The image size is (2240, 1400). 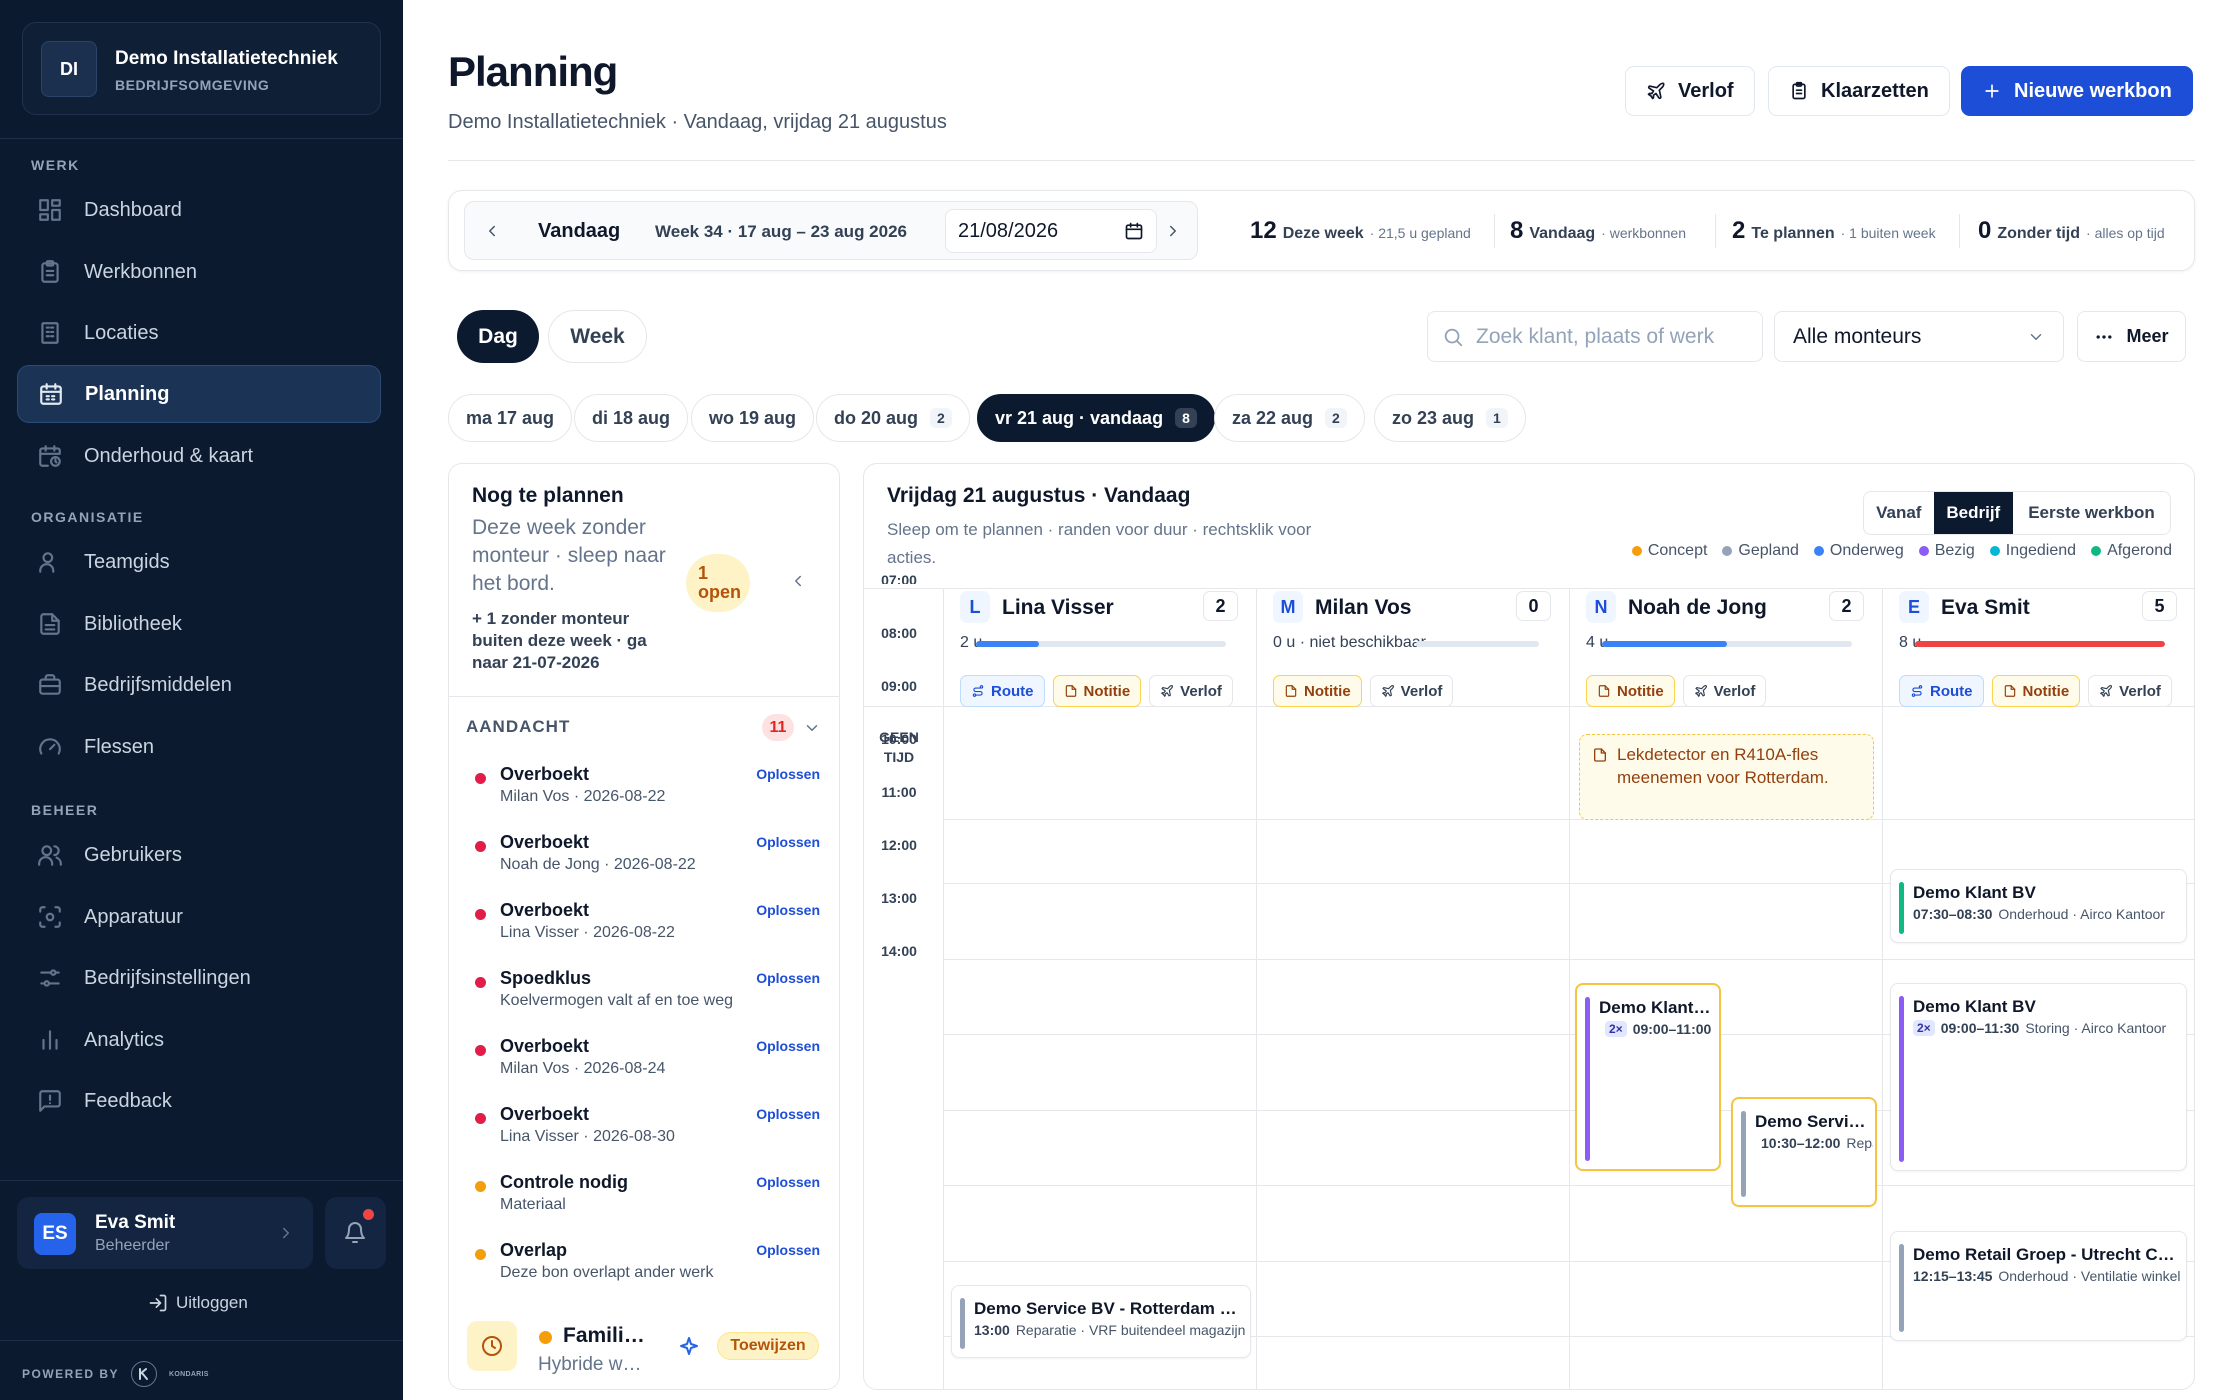 I want to click on klaarzetten-button: Klaarzetten, so click(x=1859, y=91).